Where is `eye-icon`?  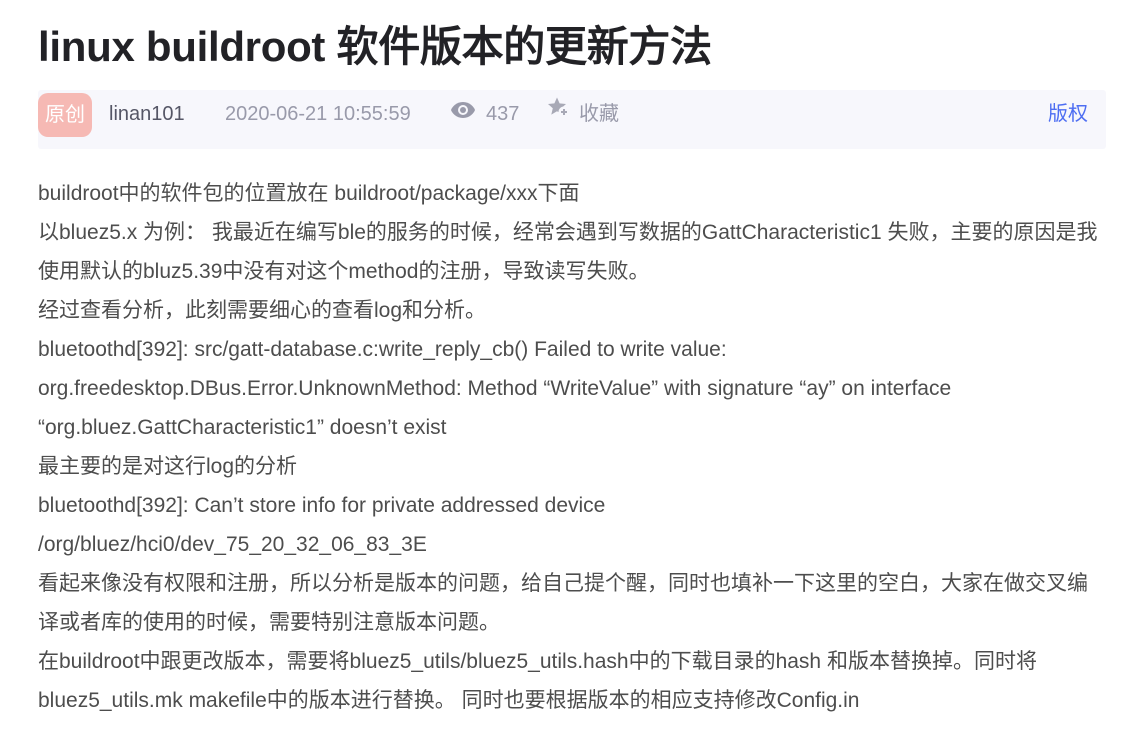
eye-icon is located at coordinates (463, 113).